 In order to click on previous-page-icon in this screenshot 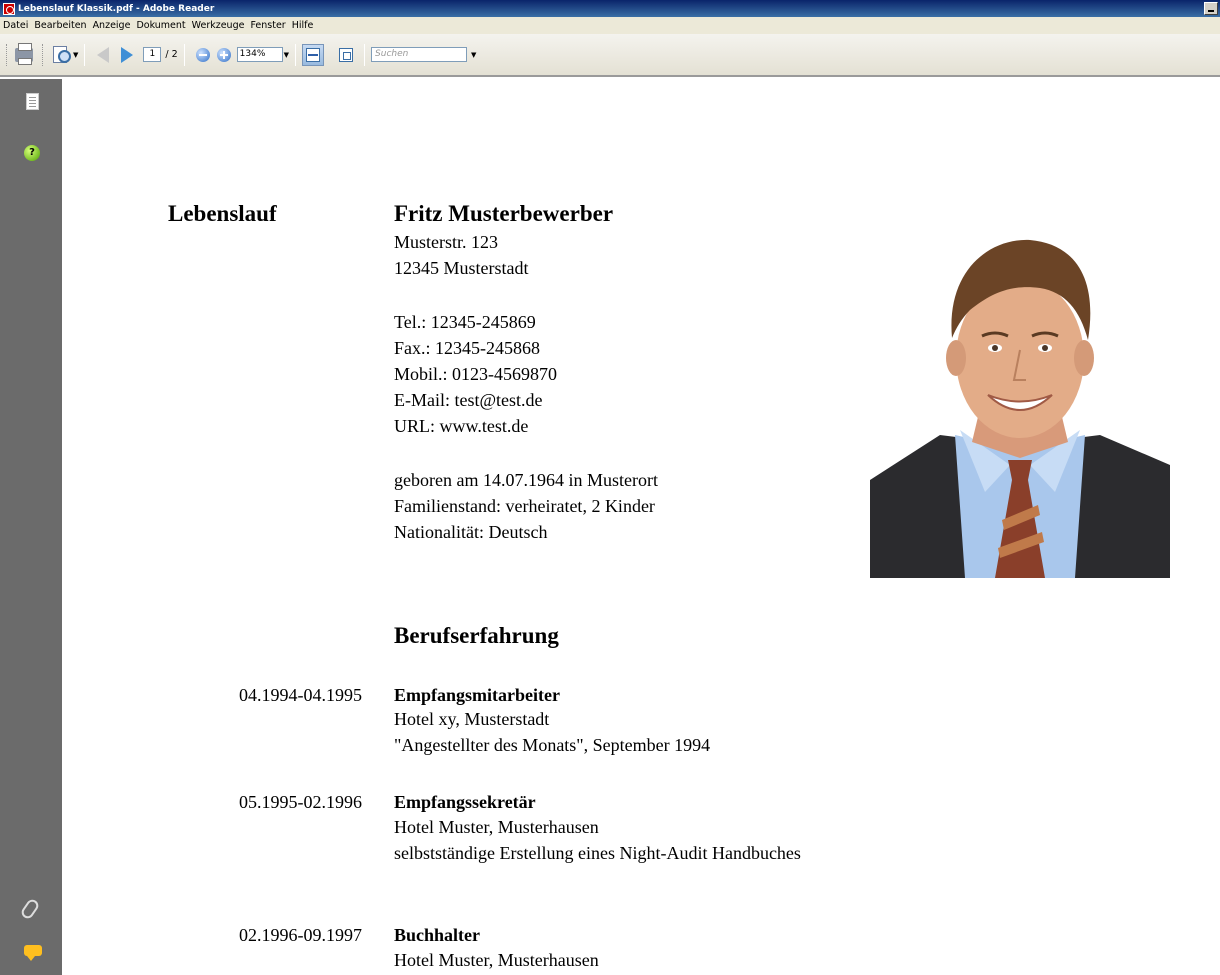, I will do `click(103, 54)`.